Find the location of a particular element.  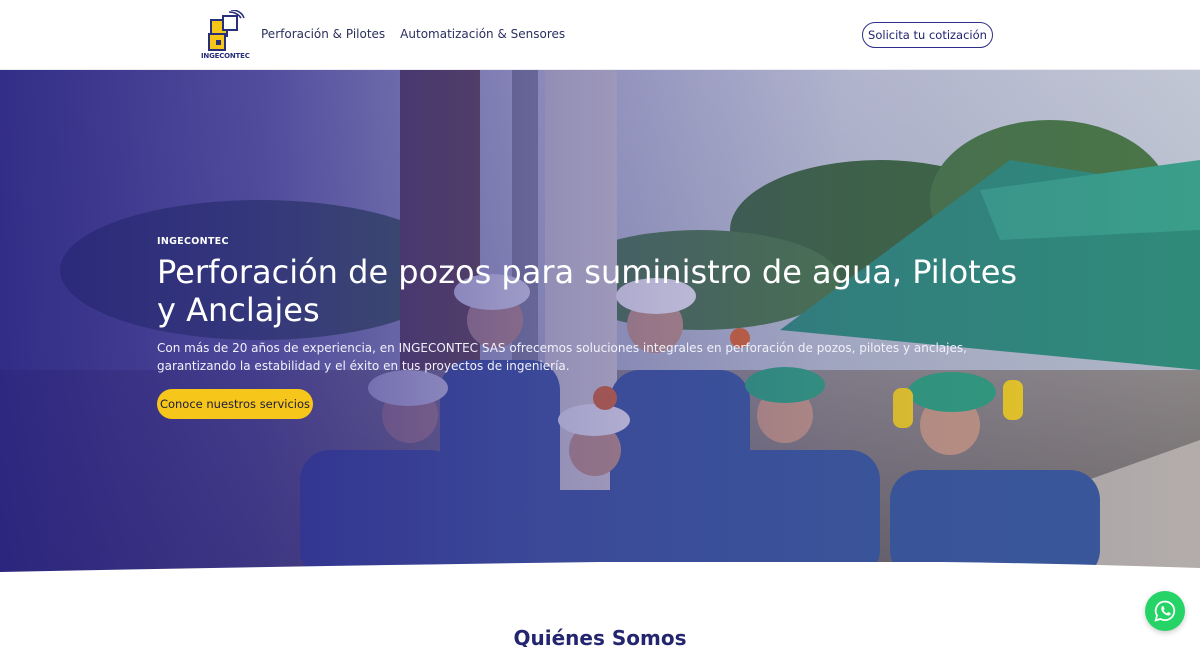

brand-name: INGECONTEC is located at coordinates (225, 56).